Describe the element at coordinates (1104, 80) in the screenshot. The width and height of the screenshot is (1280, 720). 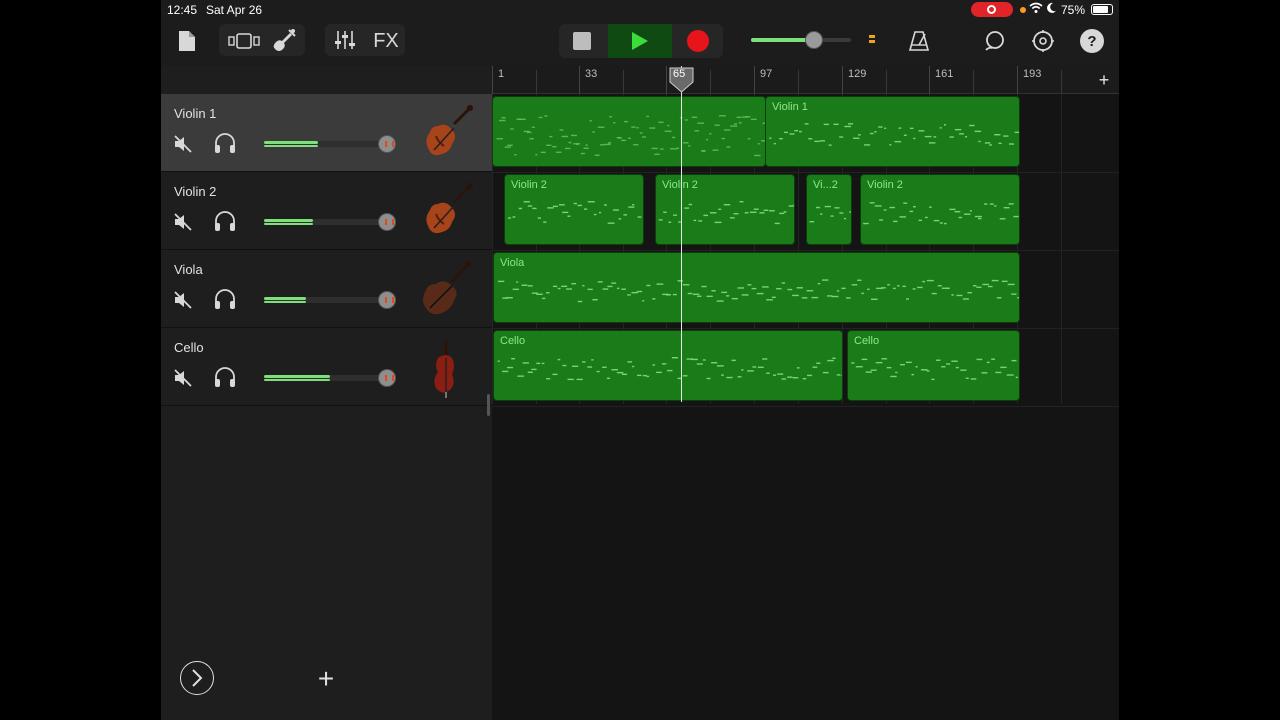
I see `add-section-button: +` at that location.